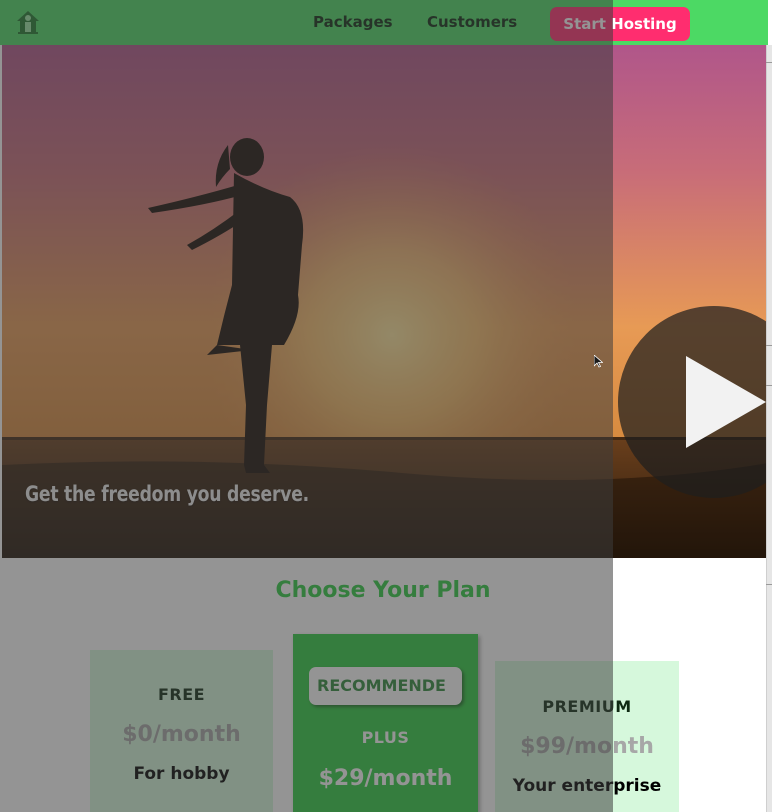 This screenshot has height=812, width=772. I want to click on play-icon, so click(726, 402).